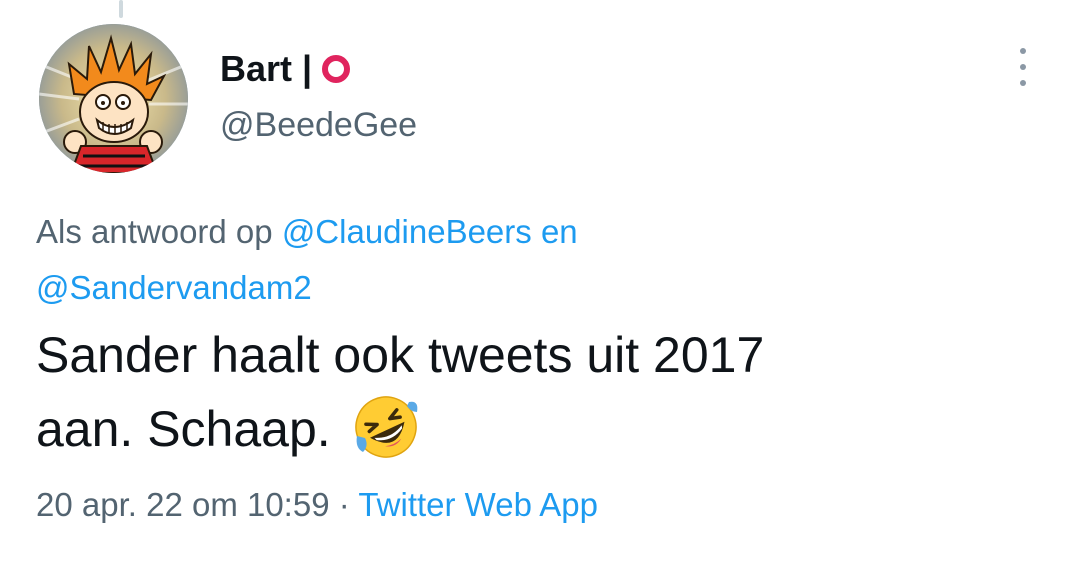  Describe the element at coordinates (407, 231) in the screenshot. I see `mention-link: @ClaudineBeers` at that location.